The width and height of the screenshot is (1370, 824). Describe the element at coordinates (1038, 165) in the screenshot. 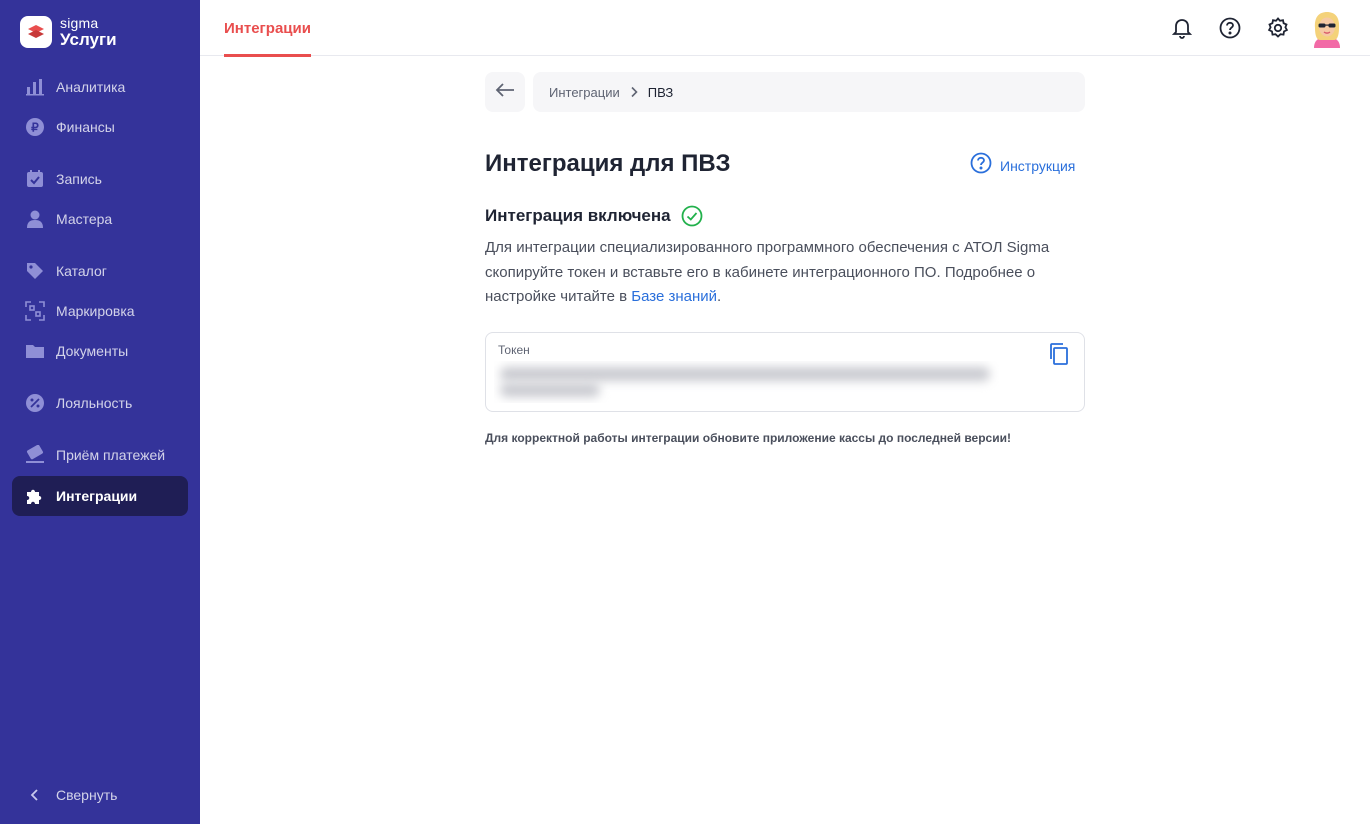

I see `instruction-link-label: Инструкция` at that location.